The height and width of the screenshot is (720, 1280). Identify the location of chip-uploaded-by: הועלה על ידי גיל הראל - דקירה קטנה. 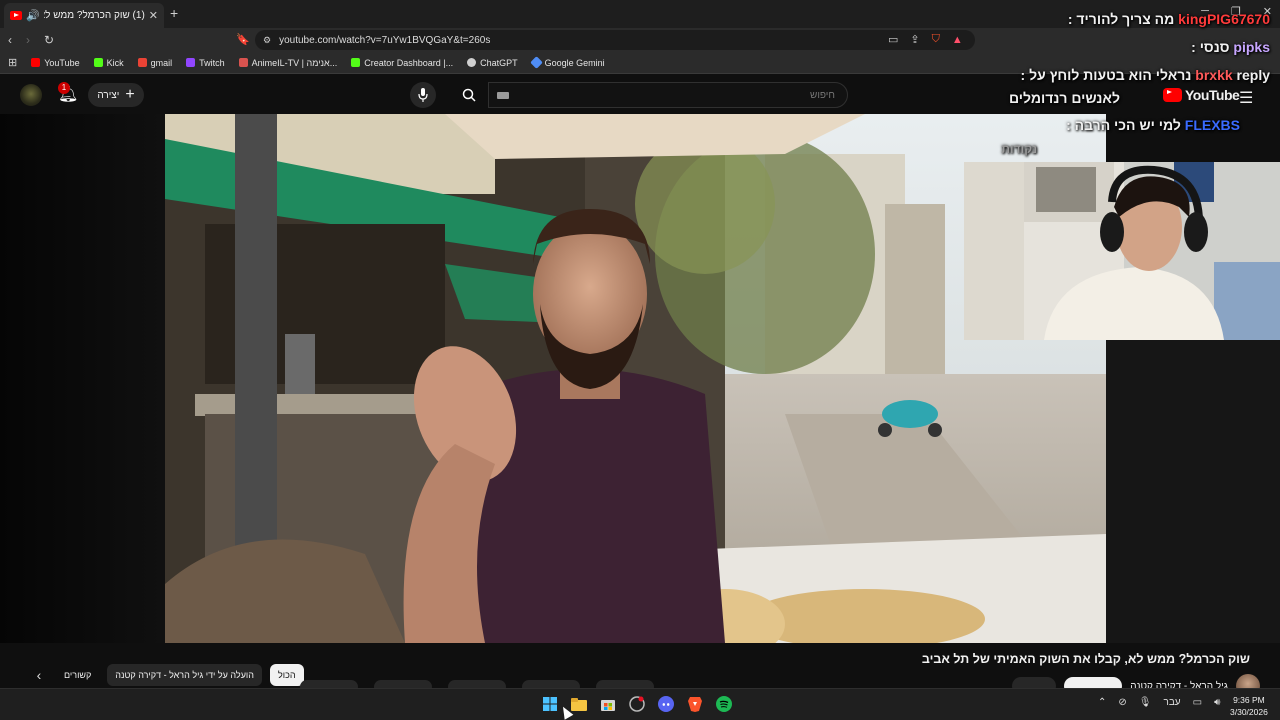
(184, 675).